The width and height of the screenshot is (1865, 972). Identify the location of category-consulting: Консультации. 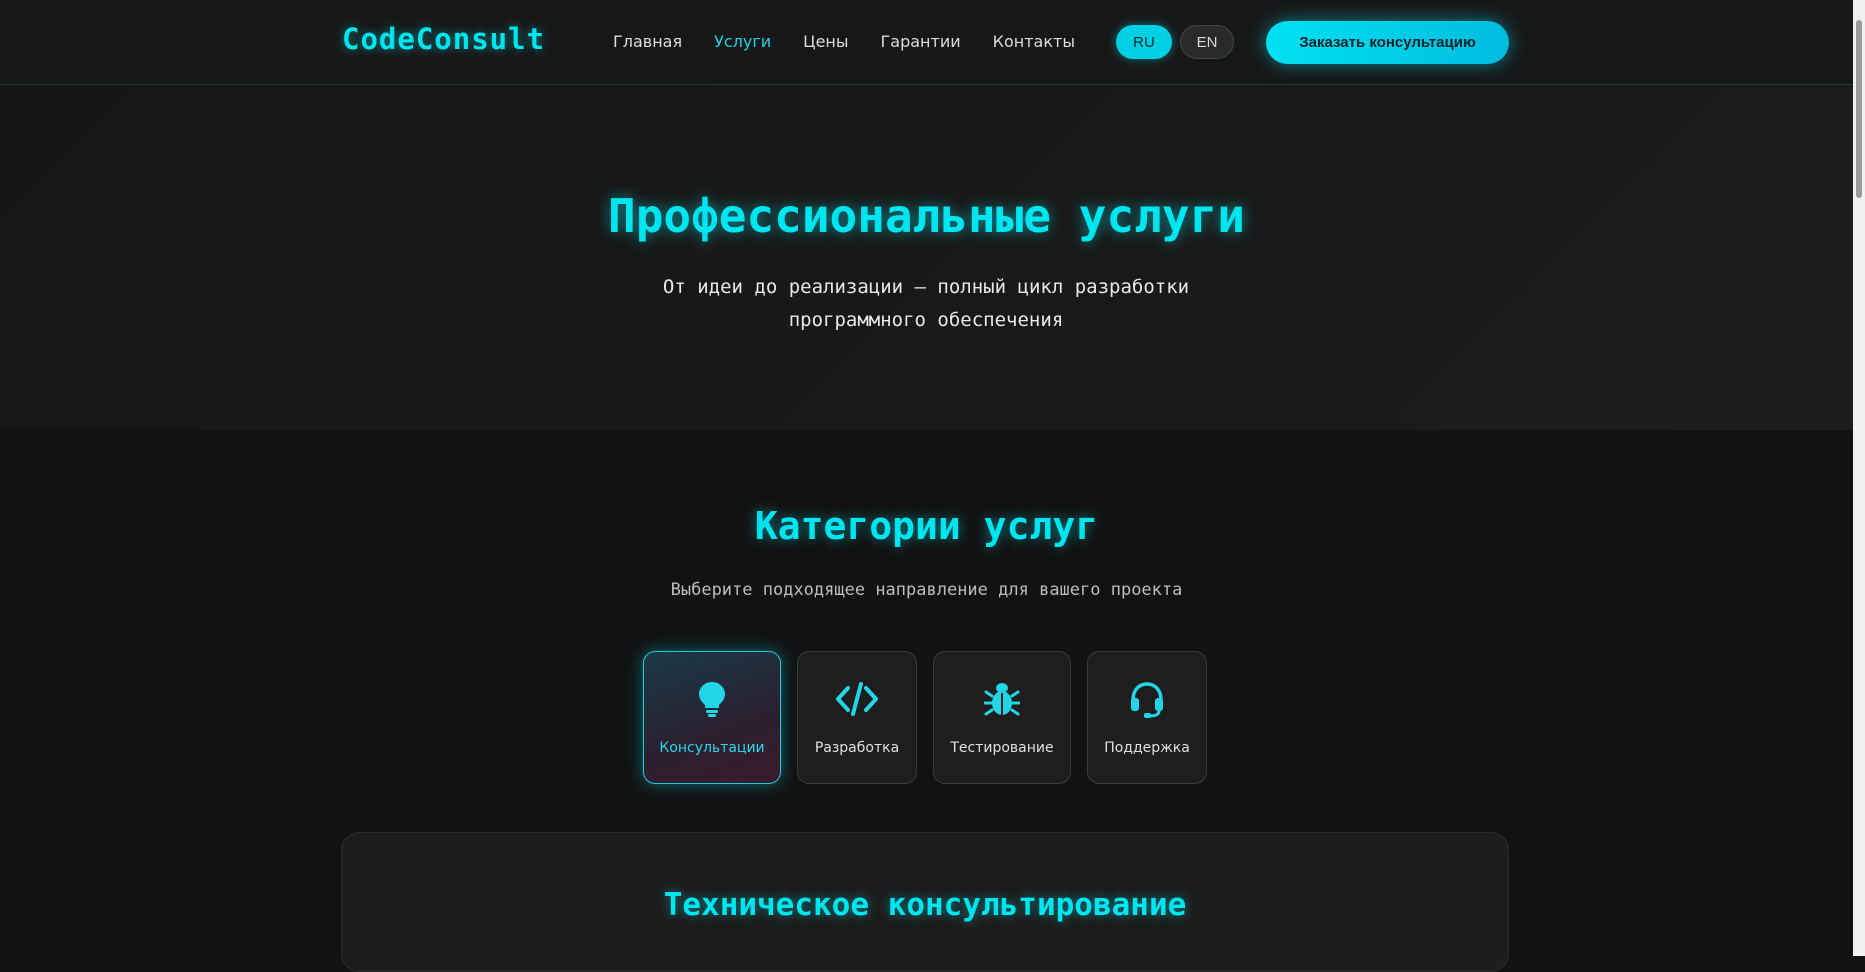
(712, 717).